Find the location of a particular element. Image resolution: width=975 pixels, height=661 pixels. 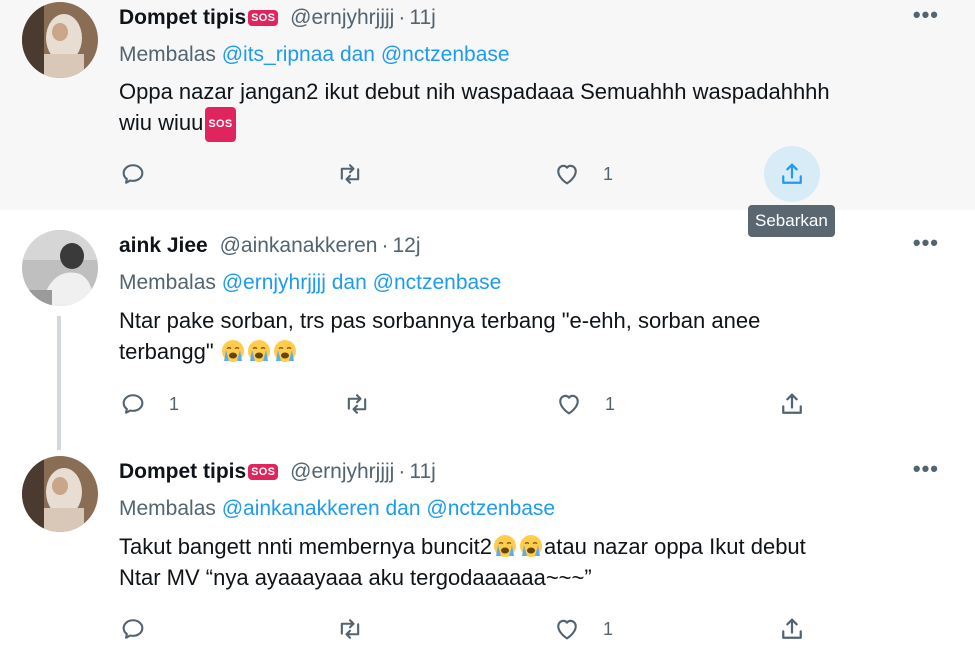

mention-link: @its_ripnaa is located at coordinates (278, 54).